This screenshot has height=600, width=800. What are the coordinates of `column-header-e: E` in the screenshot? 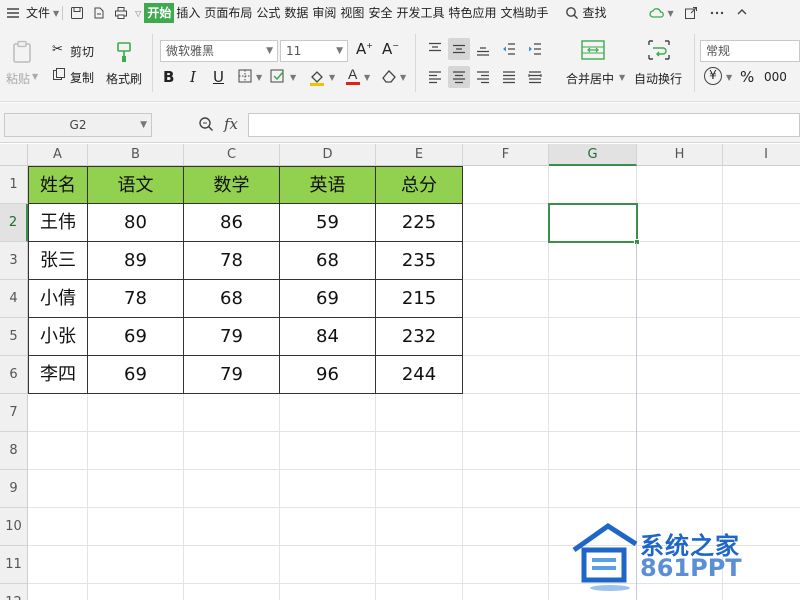 It's located at (419, 155).